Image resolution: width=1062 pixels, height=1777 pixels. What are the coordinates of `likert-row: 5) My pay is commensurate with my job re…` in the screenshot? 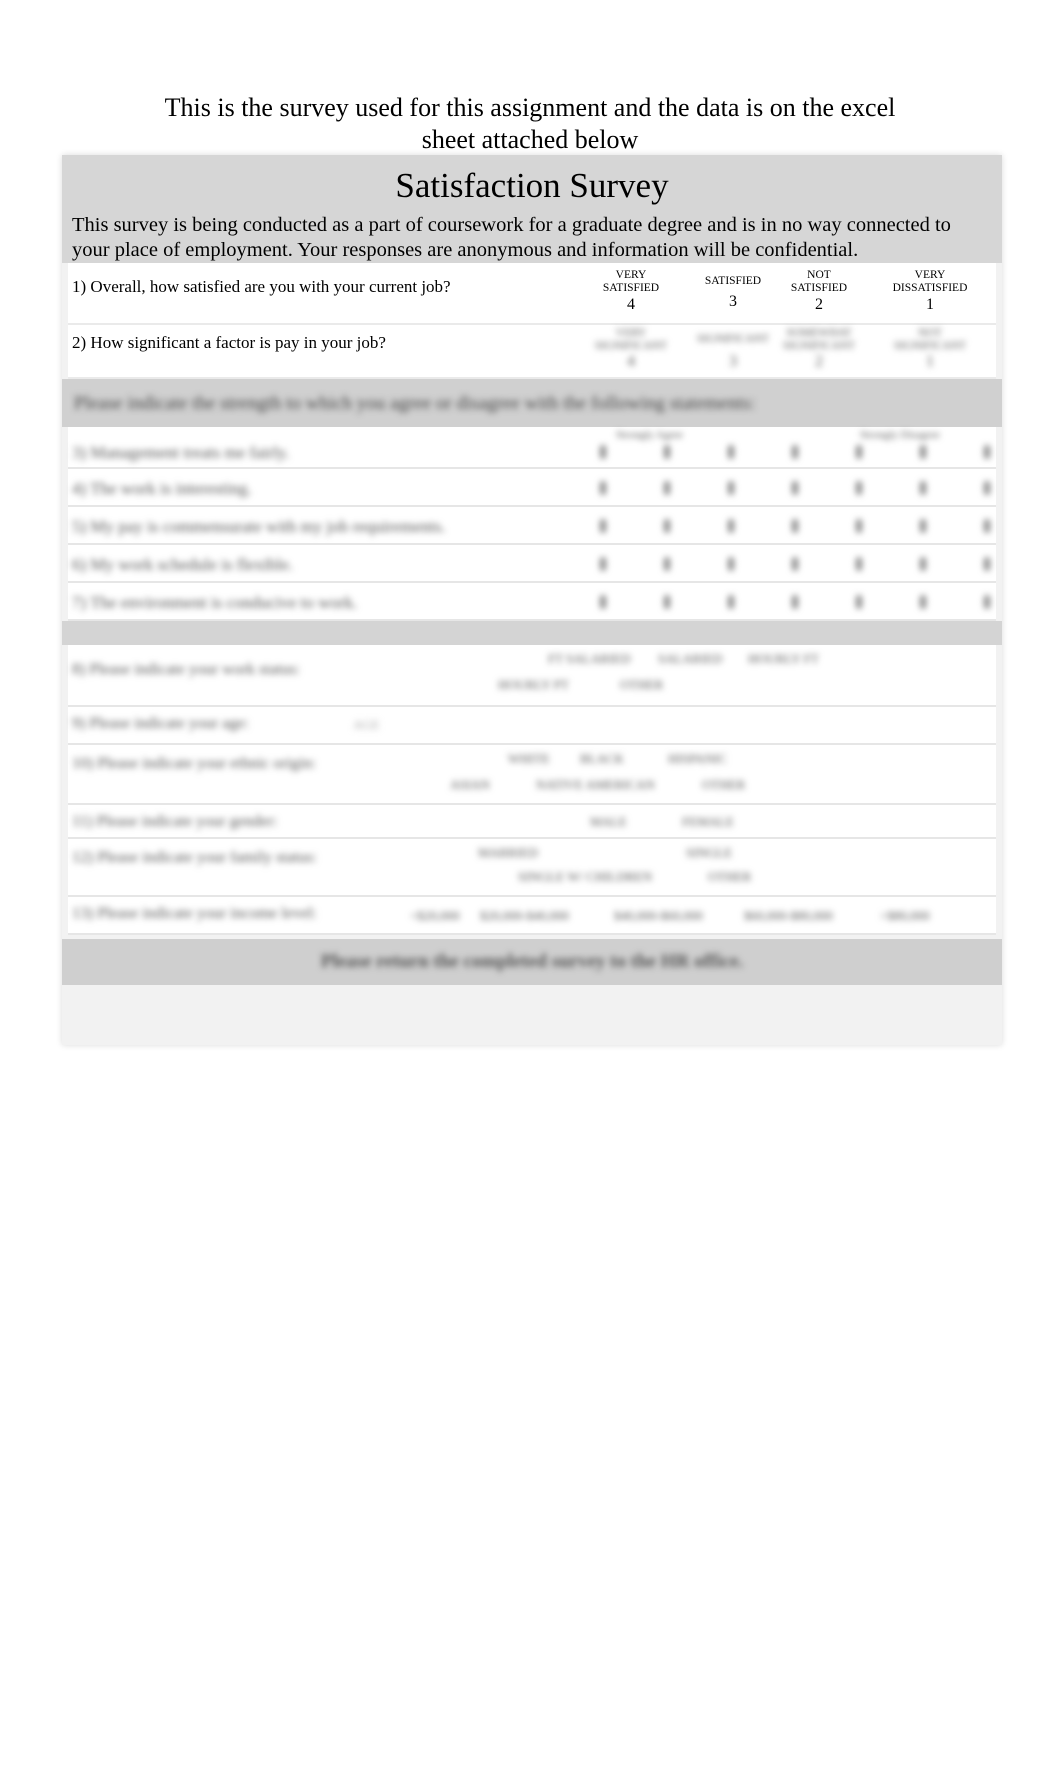 It's located at (532, 526).